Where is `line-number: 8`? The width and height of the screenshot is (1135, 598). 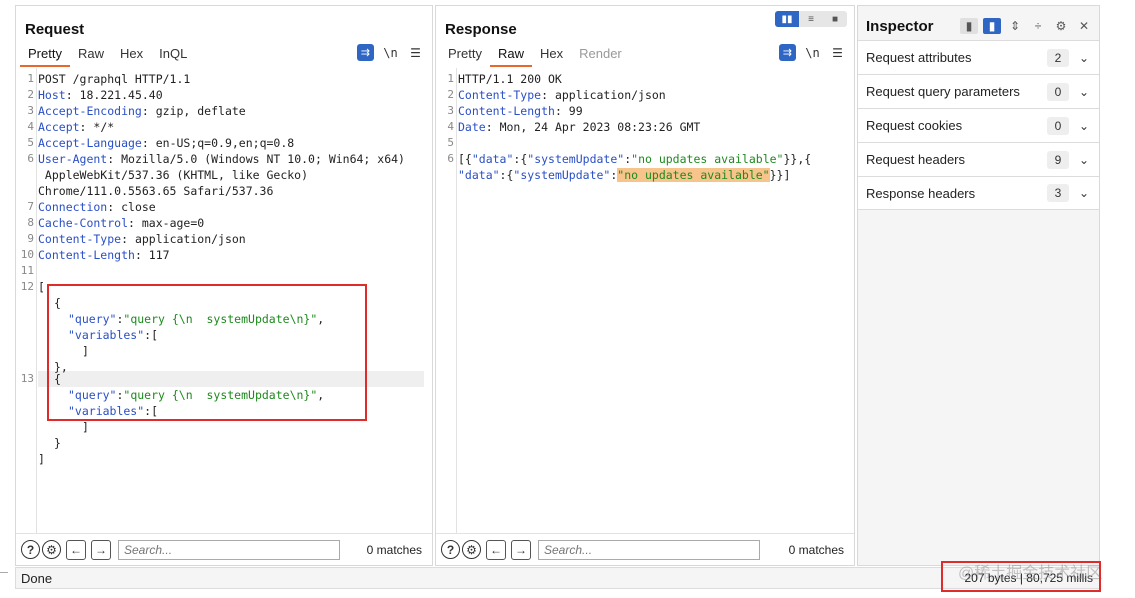
line-number: 8 is located at coordinates (30, 222).